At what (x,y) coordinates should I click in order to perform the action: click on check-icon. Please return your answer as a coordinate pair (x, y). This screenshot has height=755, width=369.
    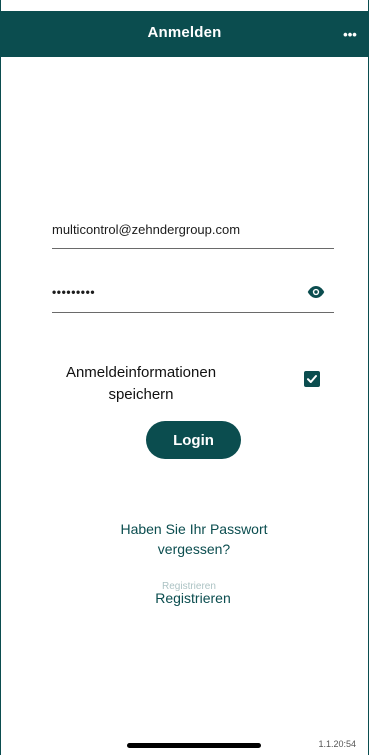
    Looking at the image, I should click on (312, 379).